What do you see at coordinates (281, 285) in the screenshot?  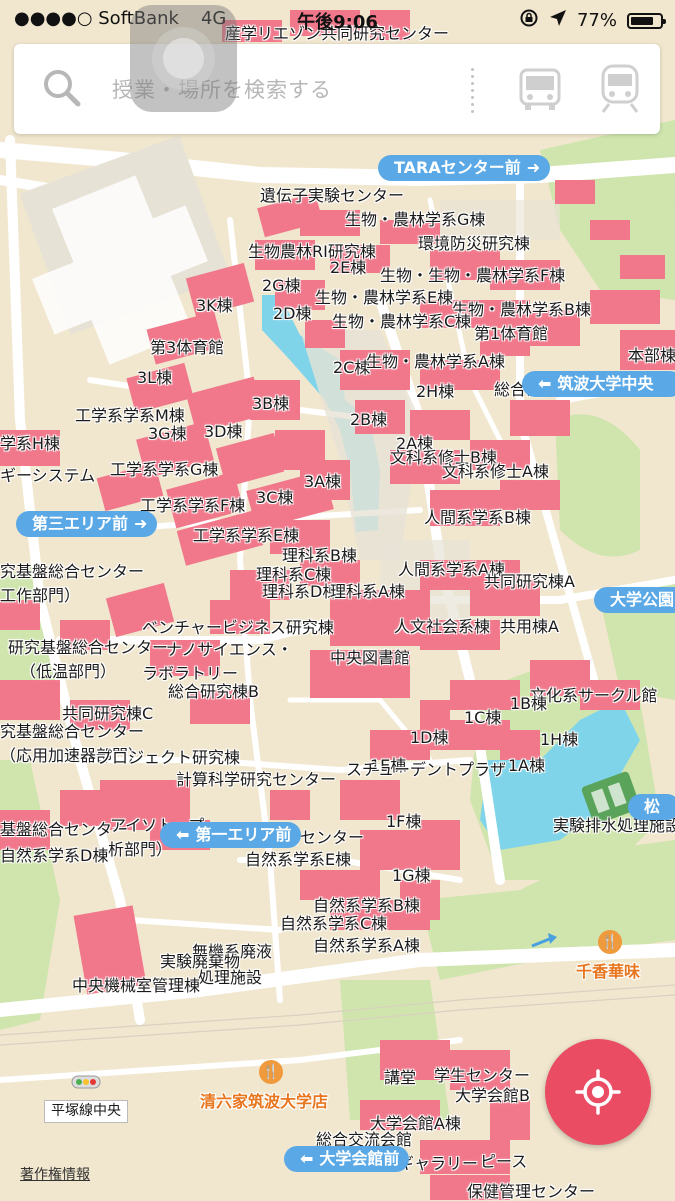 I see `place-label: 2G棟` at bounding box center [281, 285].